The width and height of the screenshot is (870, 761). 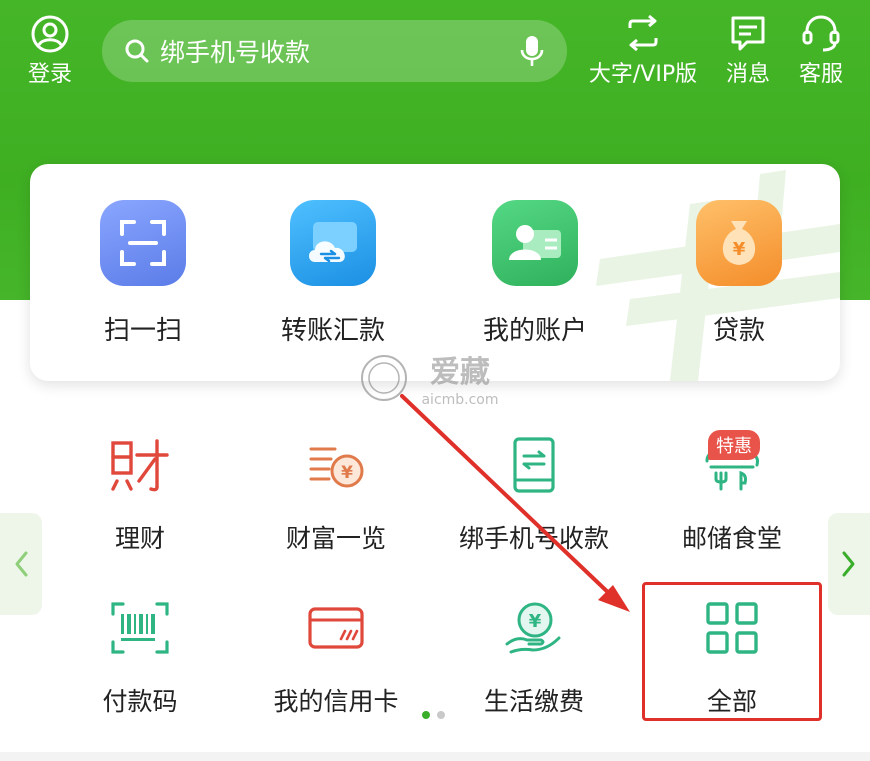 I want to click on grid-item-credit-card: 我的信用卡, so click(x=336, y=658).